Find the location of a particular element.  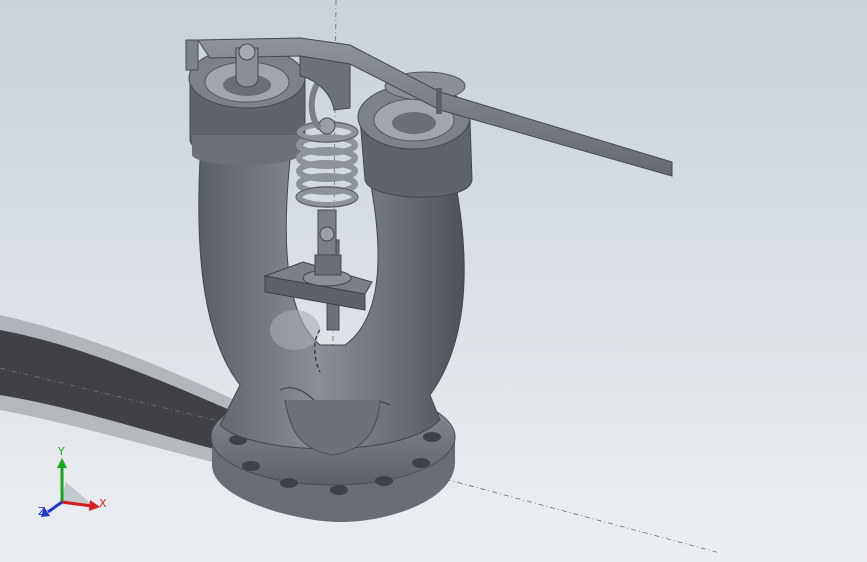

floor-shadow is located at coordinates (122, 392).